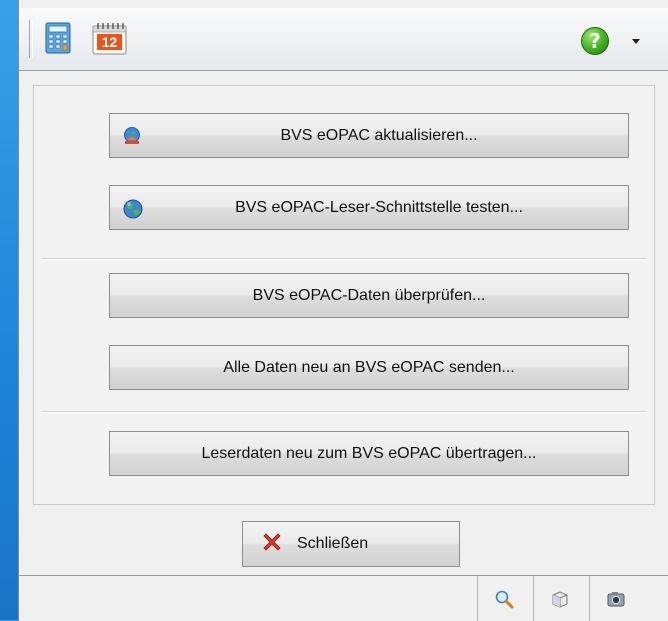 This screenshot has height=621, width=668. I want to click on close-button-label: Schließen, so click(333, 543).